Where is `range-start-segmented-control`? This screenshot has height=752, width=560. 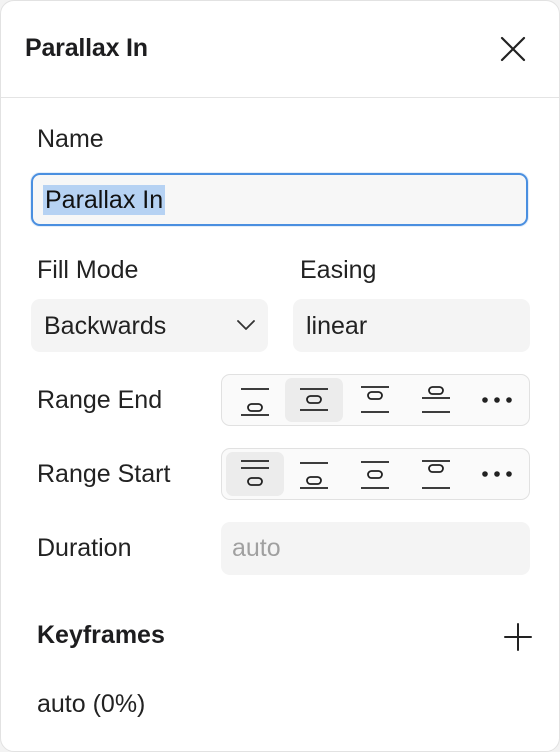 range-start-segmented-control is located at coordinates (375, 474).